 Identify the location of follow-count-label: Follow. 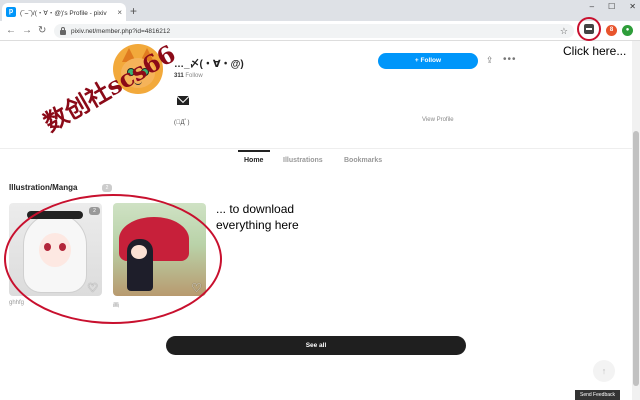
(194, 76).